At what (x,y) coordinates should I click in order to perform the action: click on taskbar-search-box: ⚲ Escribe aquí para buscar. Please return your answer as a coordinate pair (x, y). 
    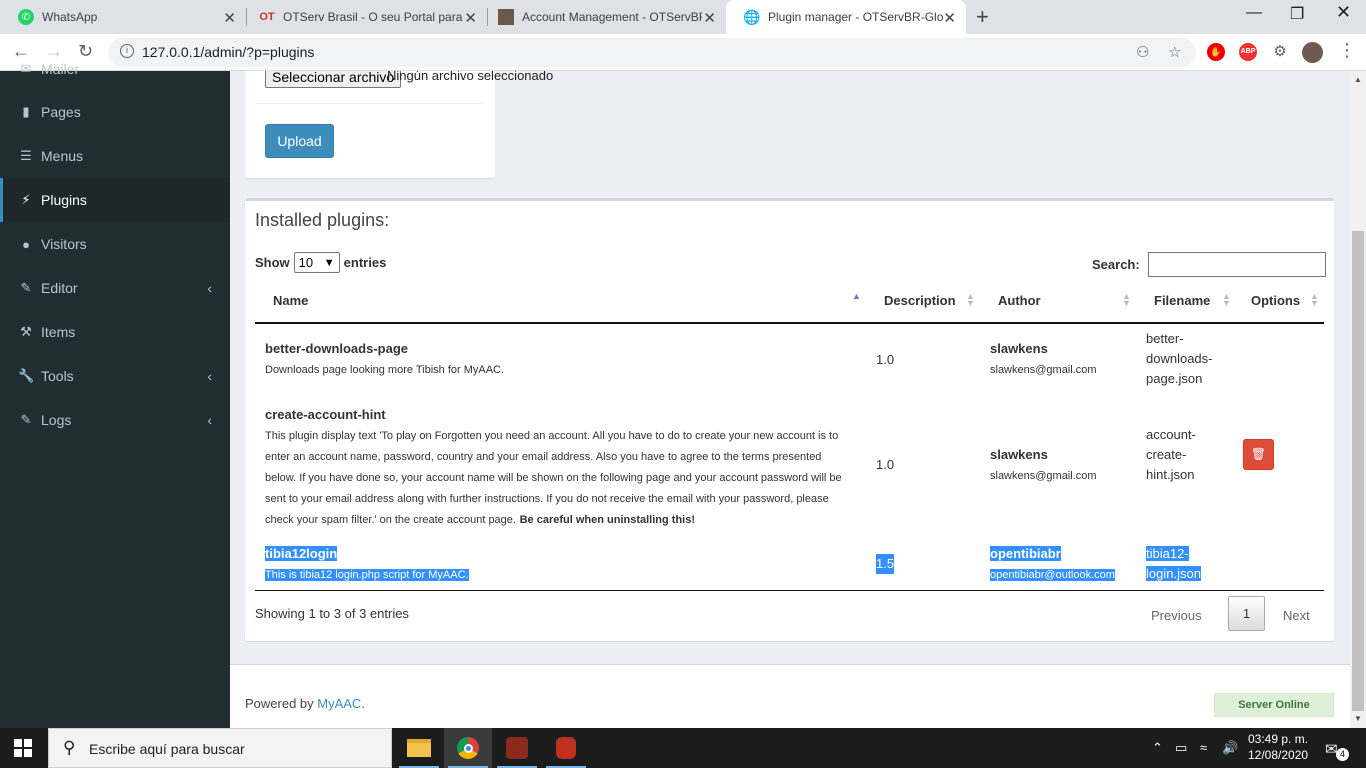
    Looking at the image, I should click on (220, 748).